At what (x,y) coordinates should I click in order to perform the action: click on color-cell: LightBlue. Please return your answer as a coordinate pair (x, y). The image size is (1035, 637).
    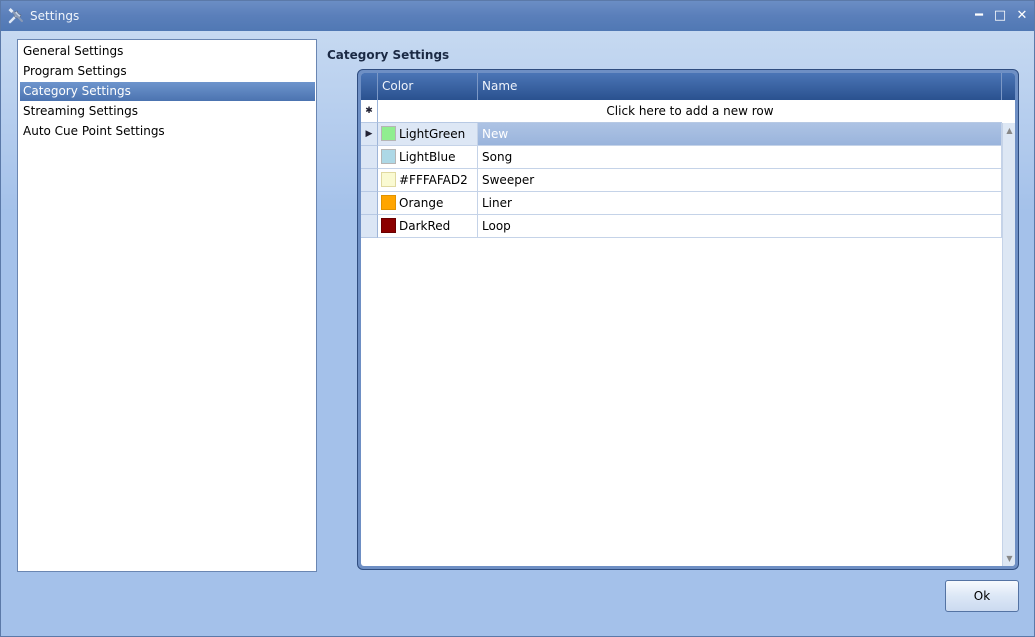
    Looking at the image, I should click on (428, 157).